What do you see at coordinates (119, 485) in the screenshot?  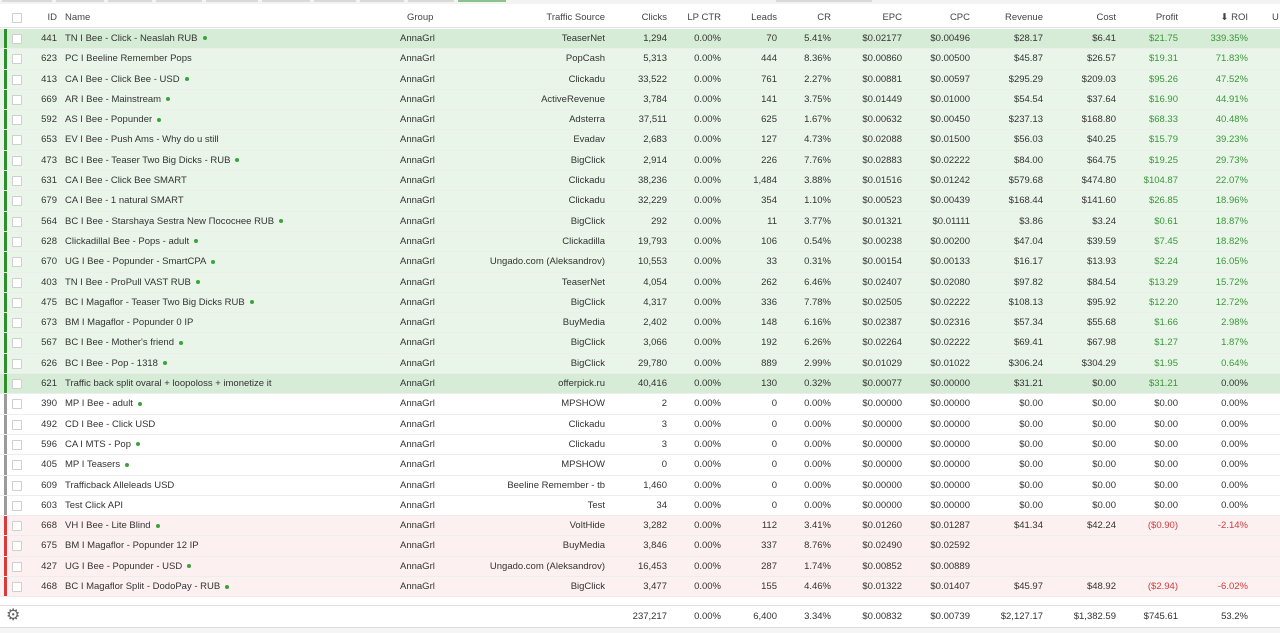 I see `row-name-text: Trafficback Alleleads USD` at bounding box center [119, 485].